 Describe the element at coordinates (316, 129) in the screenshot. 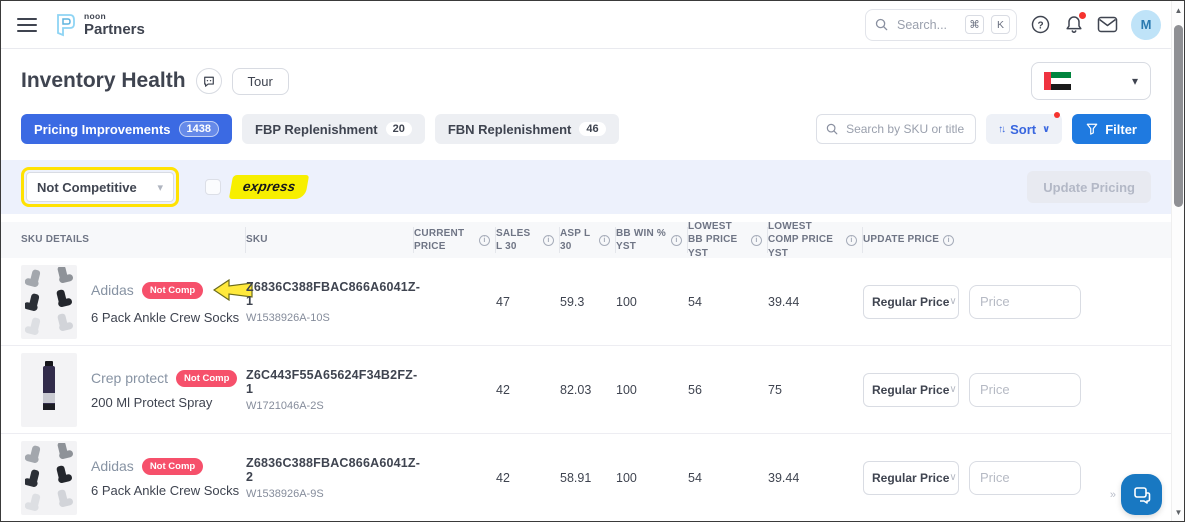

I see `tab-label: FBP Replenishment` at that location.